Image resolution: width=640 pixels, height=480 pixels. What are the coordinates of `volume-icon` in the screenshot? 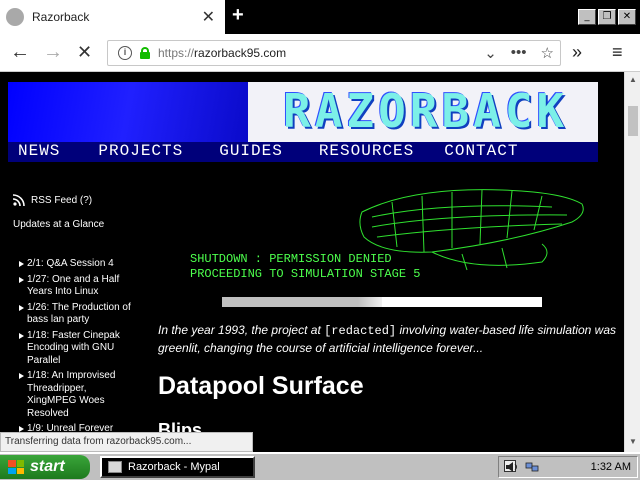 It's located at (512, 467).